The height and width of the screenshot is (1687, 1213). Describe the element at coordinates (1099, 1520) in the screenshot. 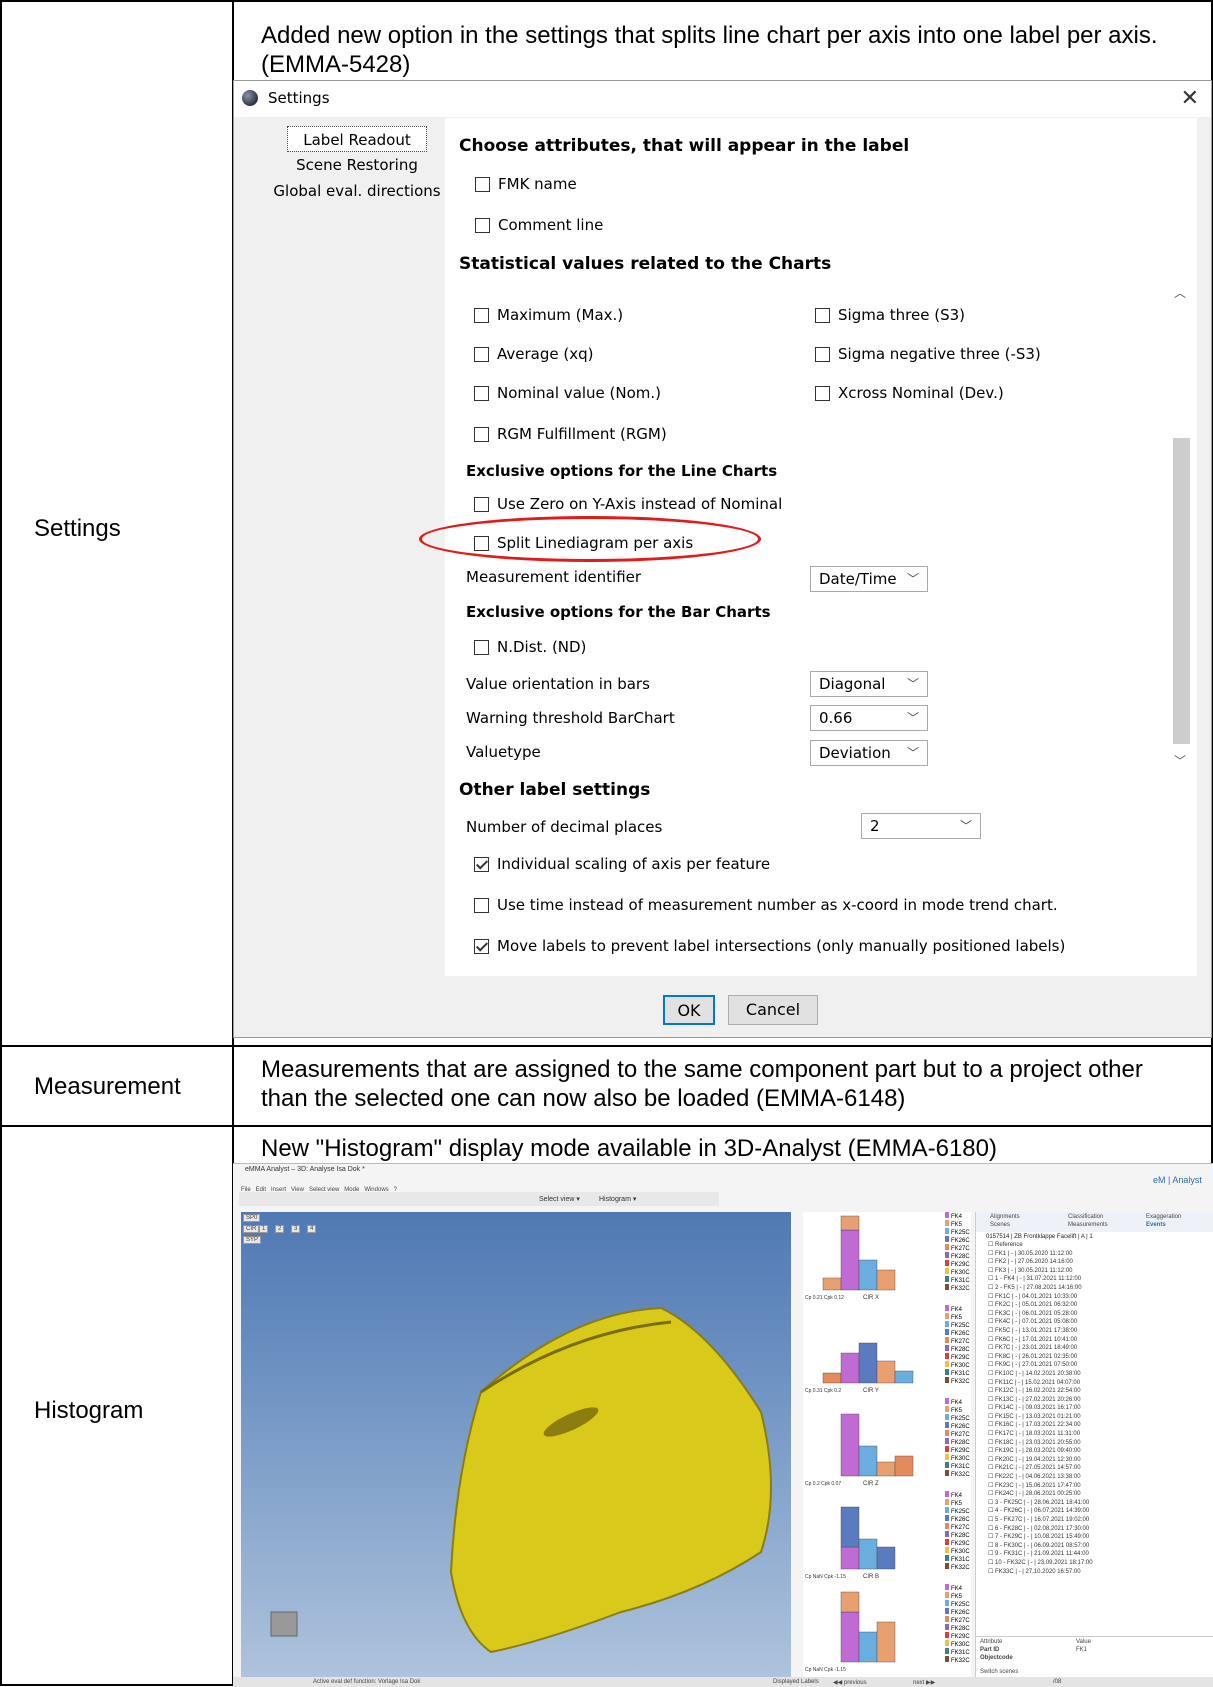

I see `tree-item: ☐ 5 - FK27C | - | 16.07.2021 19:02:00` at that location.